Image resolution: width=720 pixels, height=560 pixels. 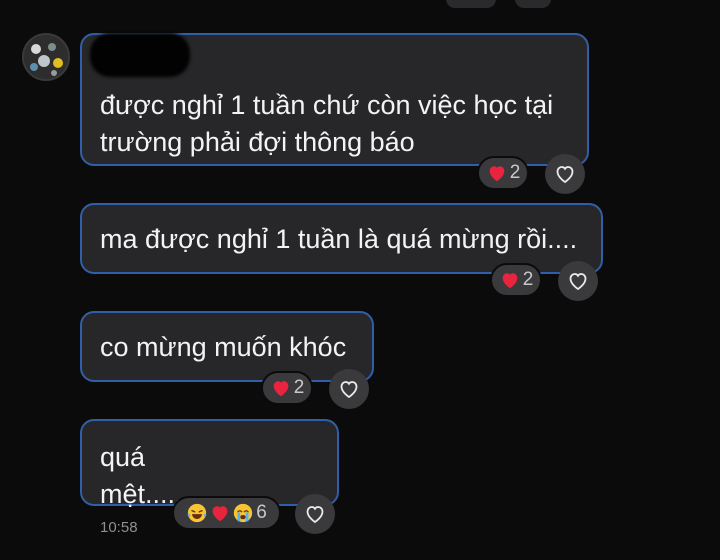 I want to click on message-text: co mừng muốn khóc, so click(x=223, y=347).